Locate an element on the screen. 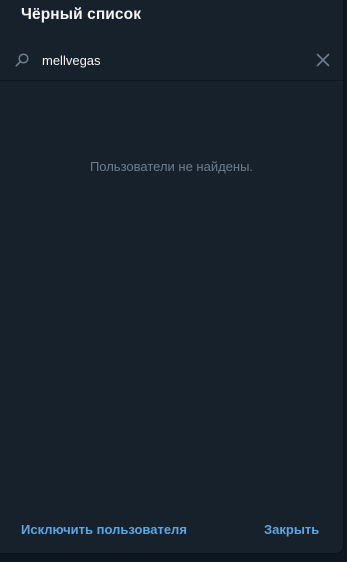  search-input is located at coordinates (162, 60).